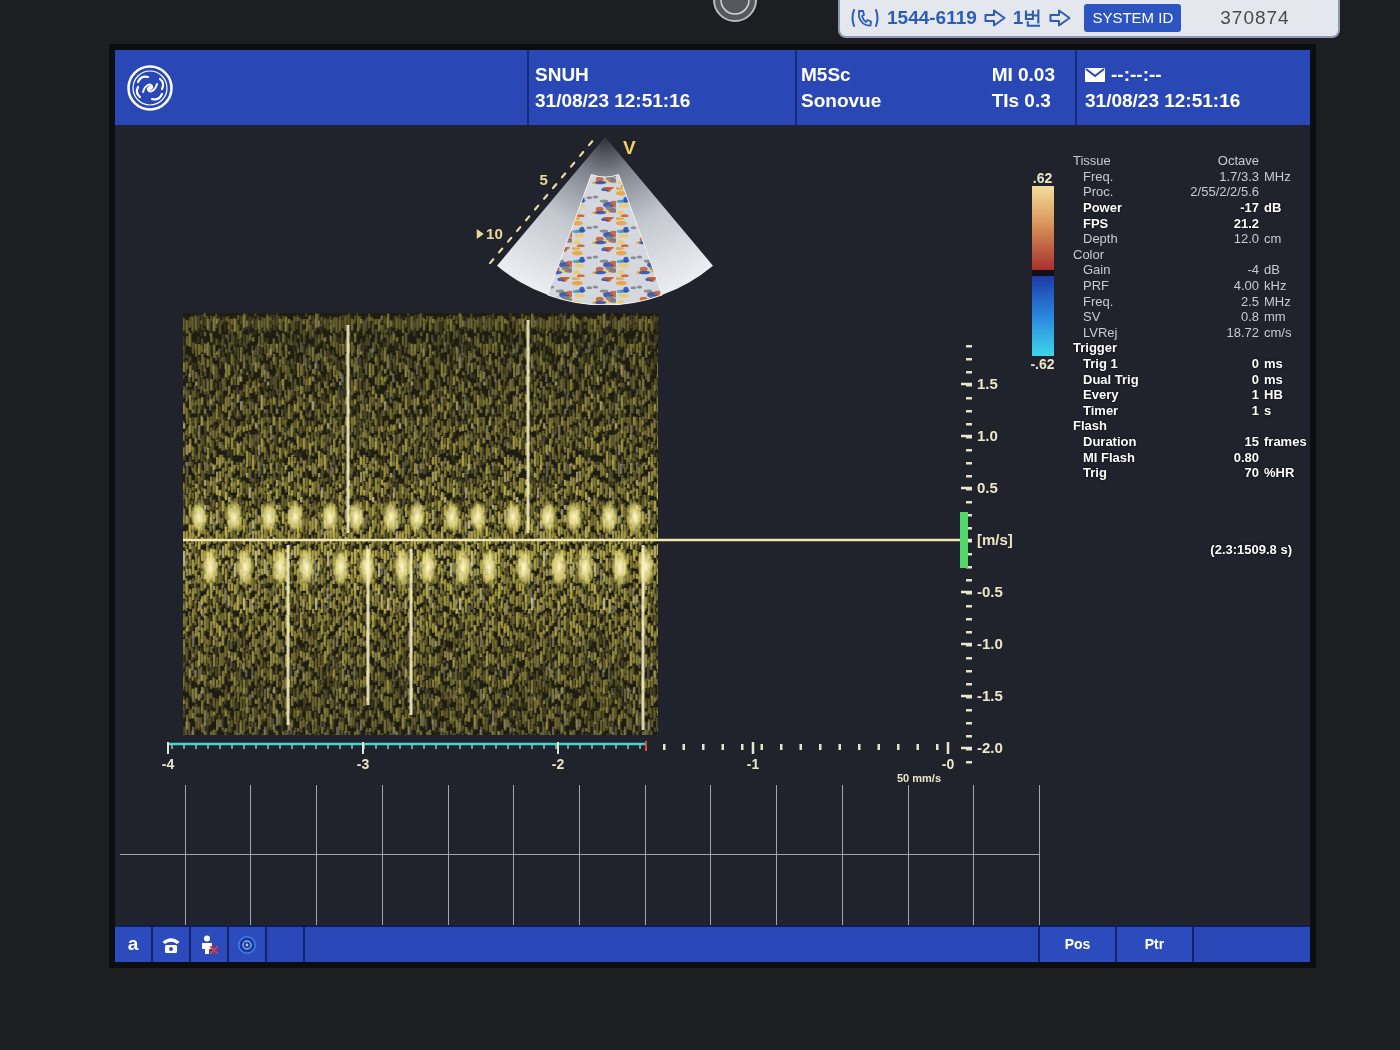  What do you see at coordinates (1249, 301) in the screenshot?
I see `parameter-value: 2.5` at bounding box center [1249, 301].